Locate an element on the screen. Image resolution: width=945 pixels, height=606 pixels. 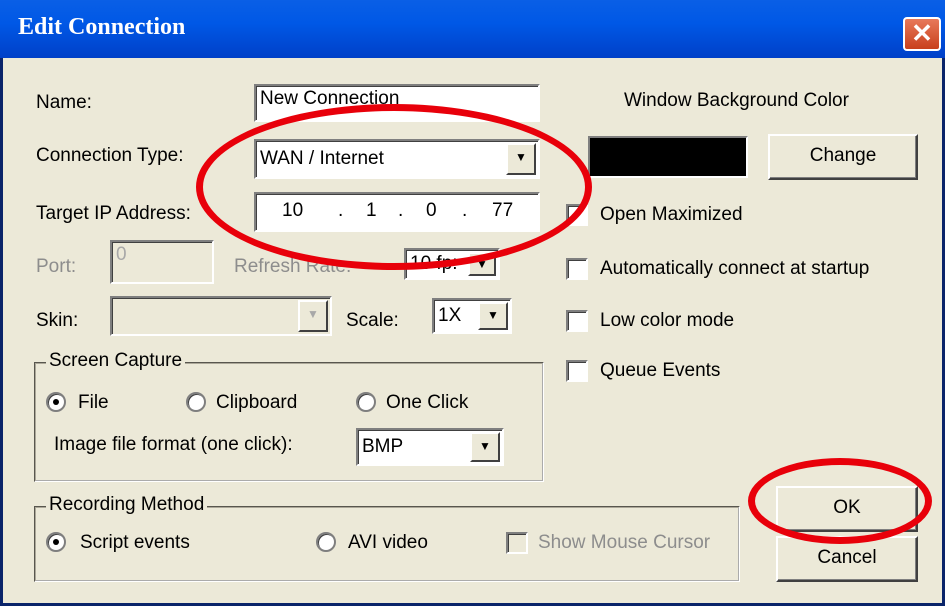
bg-color-label: Window Background Color is located at coordinates (736, 100).